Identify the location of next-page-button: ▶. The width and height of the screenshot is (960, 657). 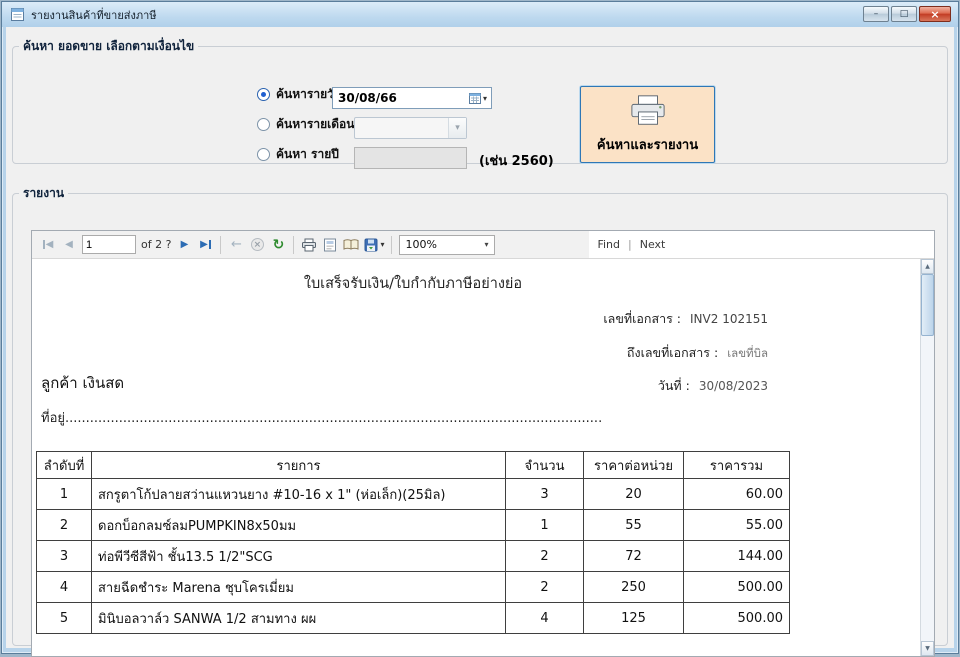
(184, 245).